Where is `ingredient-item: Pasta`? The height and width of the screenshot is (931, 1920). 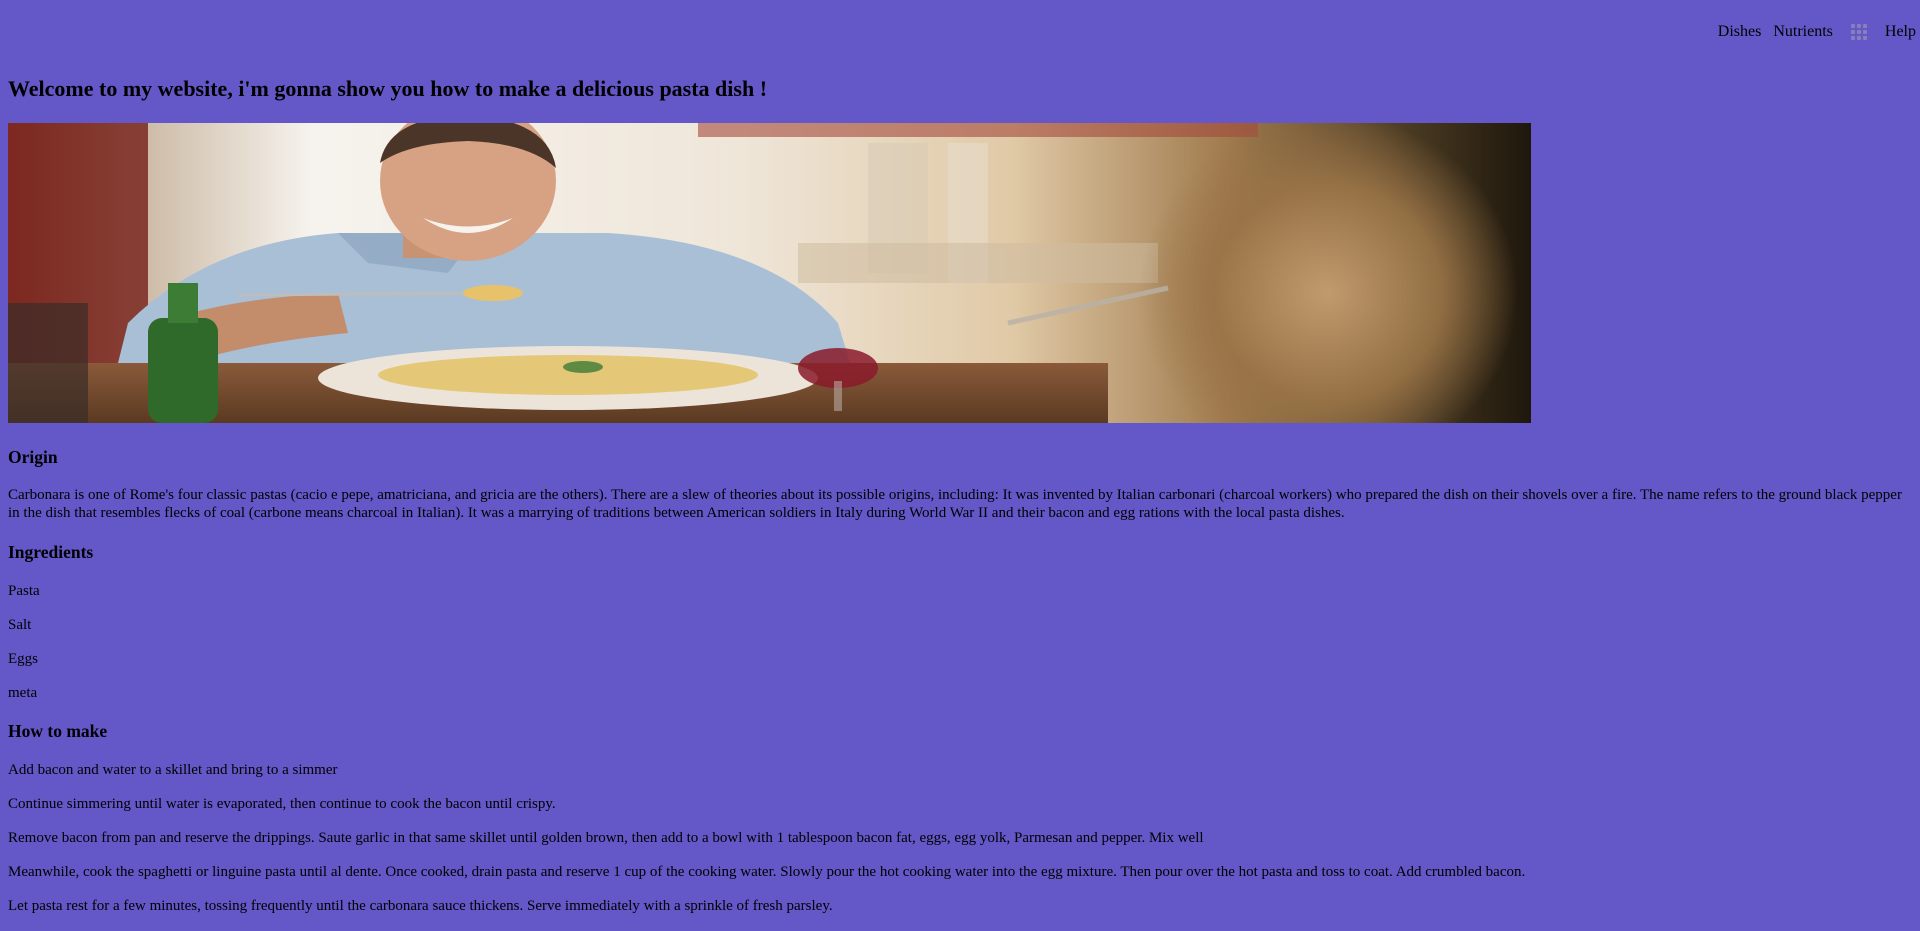 ingredient-item: Pasta is located at coordinates (24, 591).